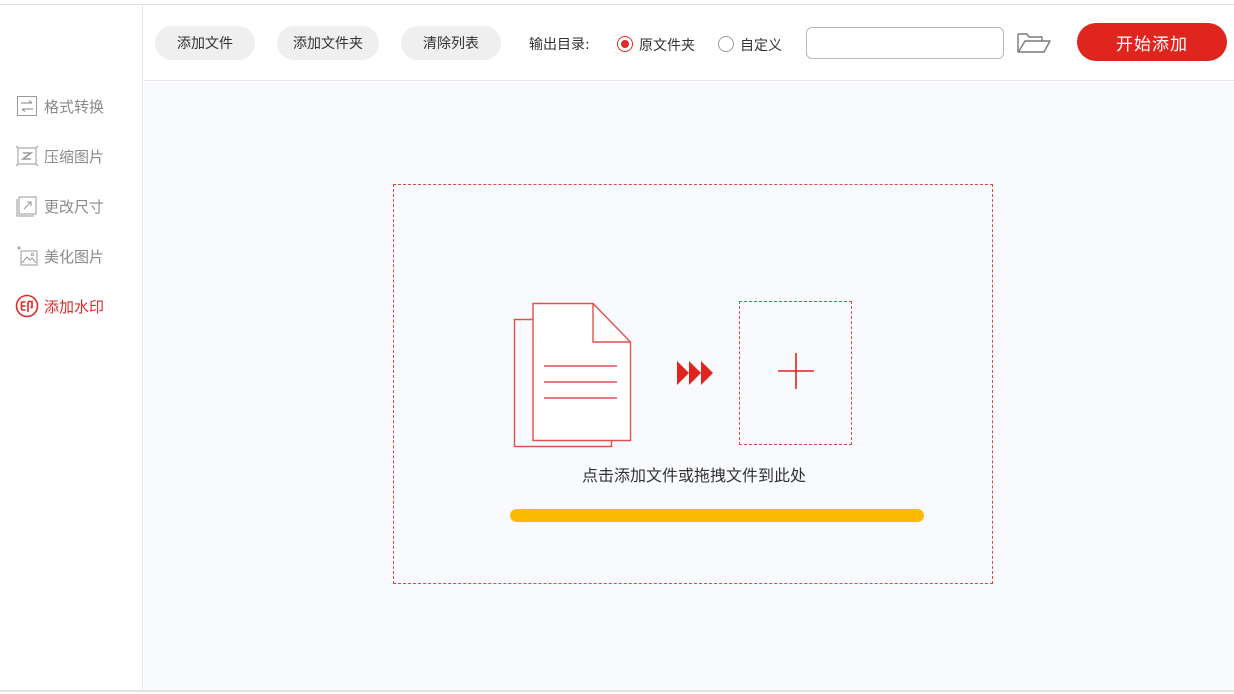  Describe the element at coordinates (667, 45) in the screenshot. I see `radio-original-folder-label: 原文件夹` at that location.